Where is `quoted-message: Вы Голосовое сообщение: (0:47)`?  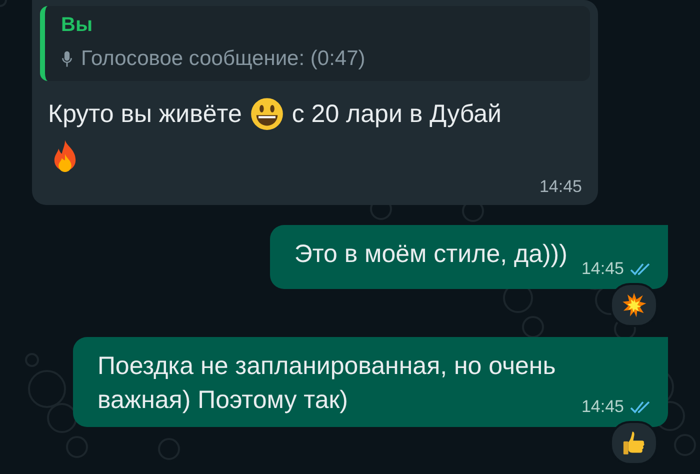 quoted-message: Вы Голосовое сообщение: (0:47) is located at coordinates (315, 43).